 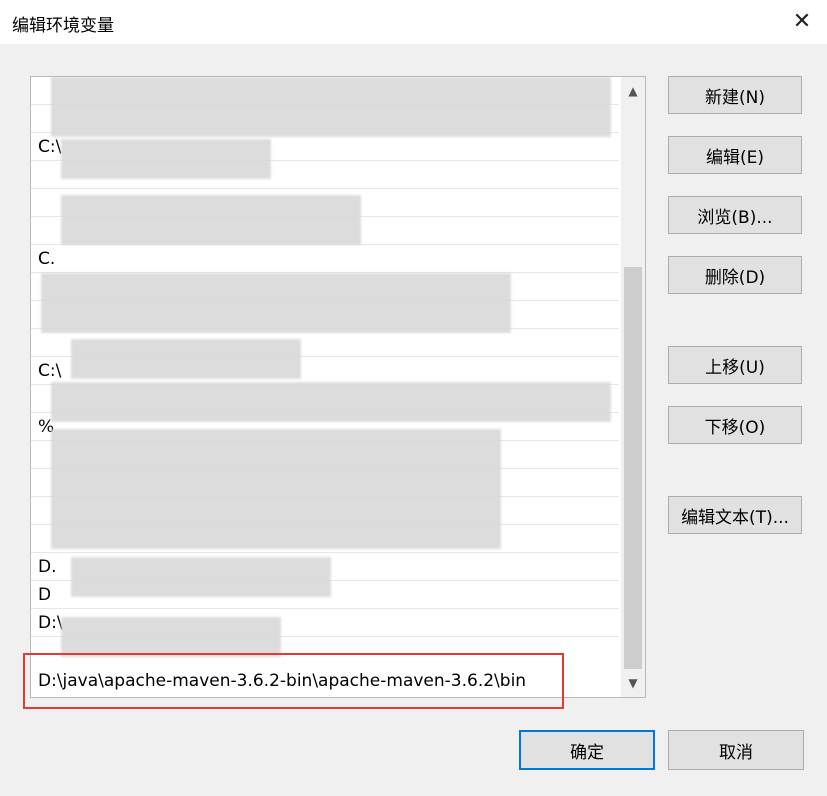 What do you see at coordinates (325, 259) in the screenshot?
I see `list-item: C.` at bounding box center [325, 259].